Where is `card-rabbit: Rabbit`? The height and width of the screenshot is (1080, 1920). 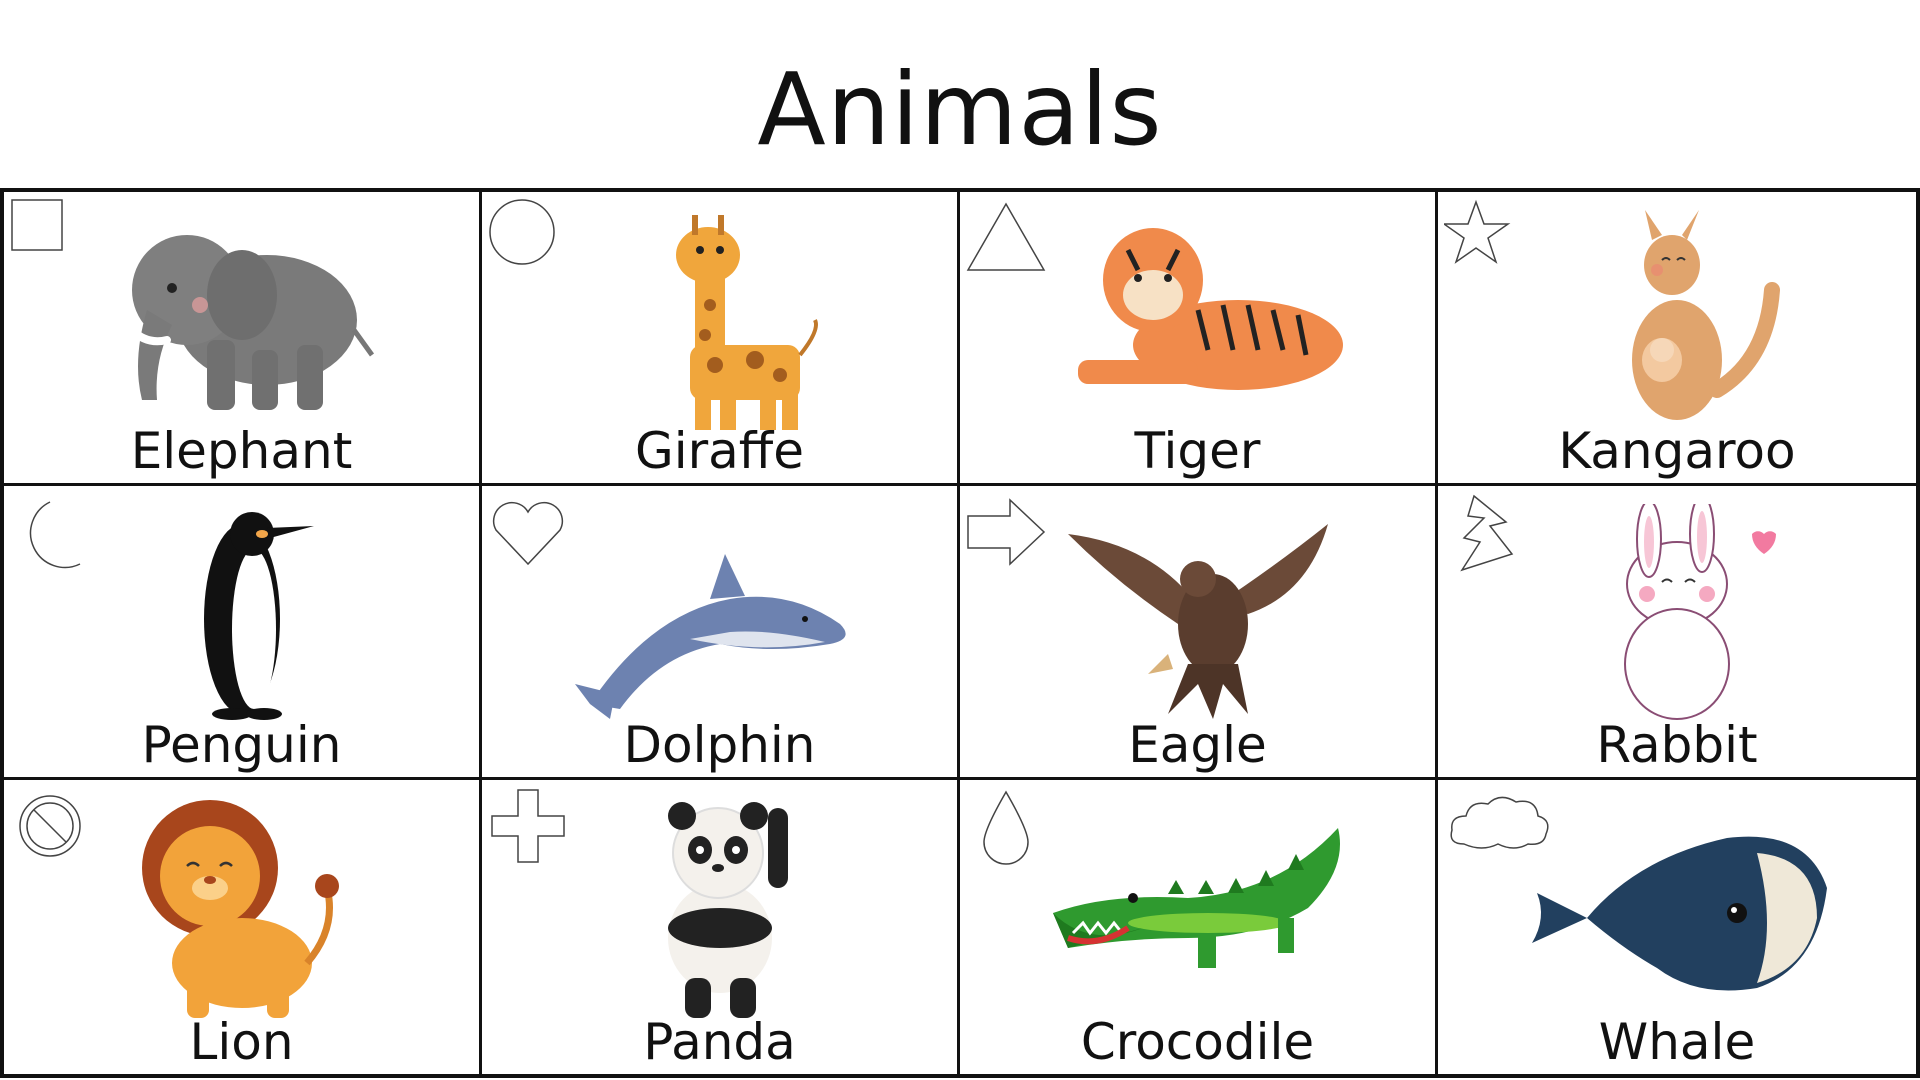
card-rabbit: Rabbit is located at coordinates (1677, 633).